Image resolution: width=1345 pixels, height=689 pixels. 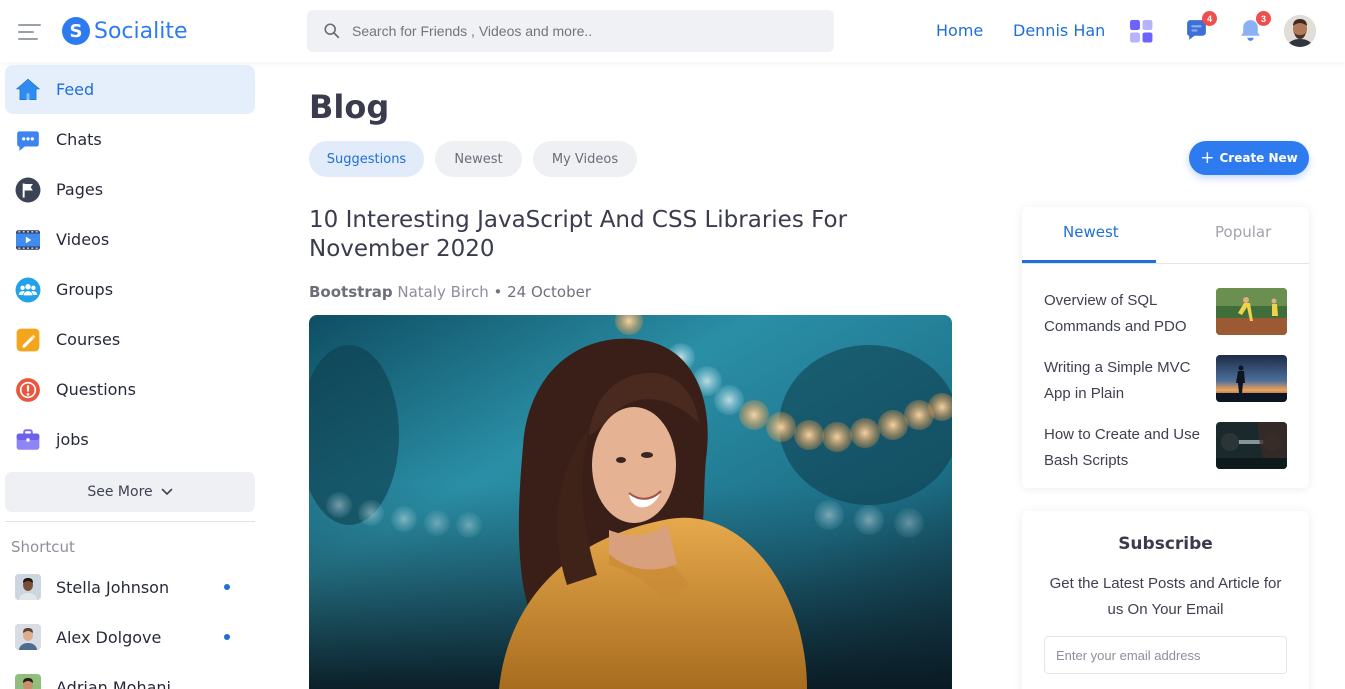 What do you see at coordinates (29, 32) in the screenshot?
I see `menu-icon` at bounding box center [29, 32].